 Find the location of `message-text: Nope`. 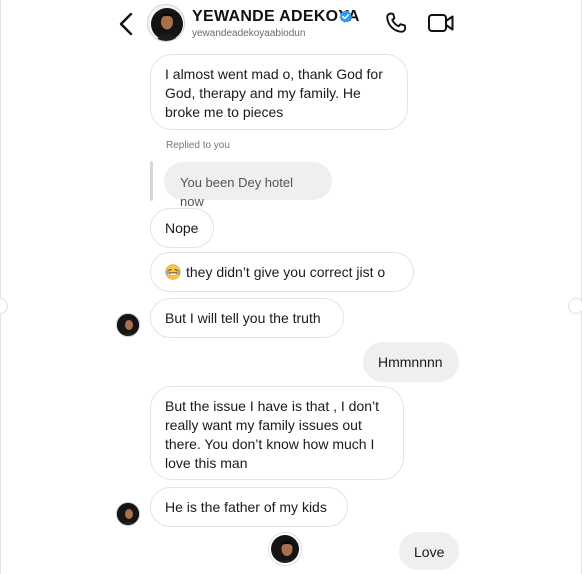

message-text: Nope is located at coordinates (182, 228).